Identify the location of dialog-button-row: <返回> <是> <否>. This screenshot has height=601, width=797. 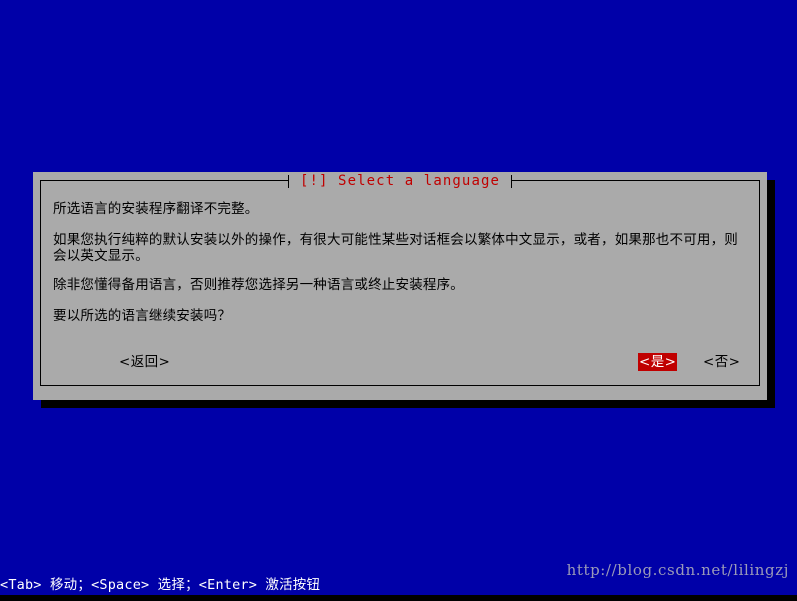
(399, 363).